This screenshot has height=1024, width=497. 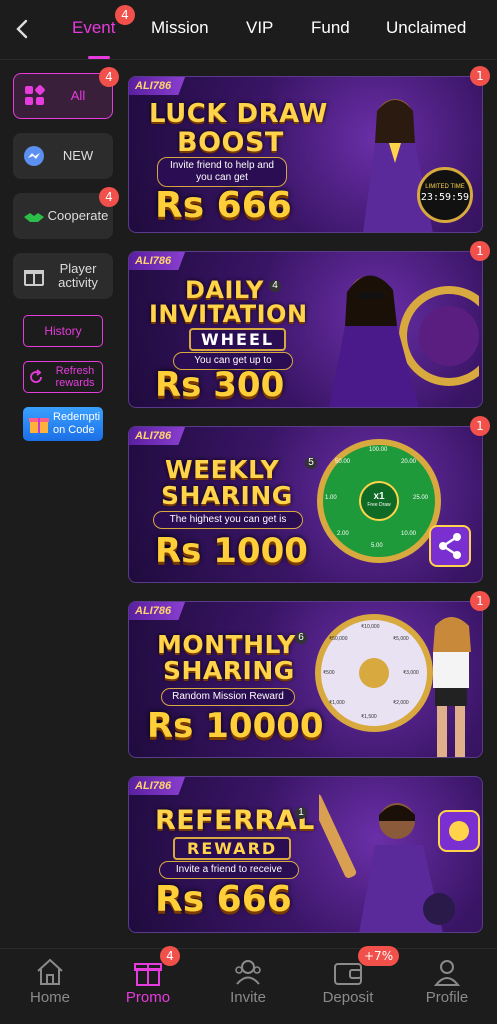 What do you see at coordinates (238, 114) in the screenshot?
I see `banner-title-line1: LUCK DRAW` at bounding box center [238, 114].